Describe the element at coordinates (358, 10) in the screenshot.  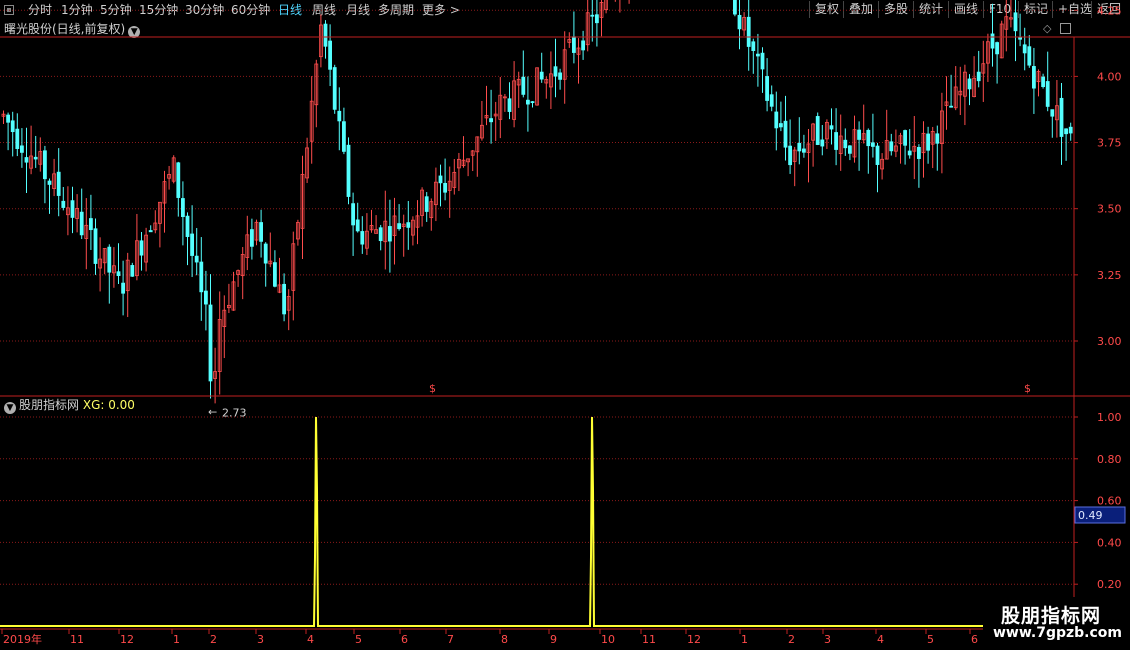
I see `tab-monthly: 月线` at that location.